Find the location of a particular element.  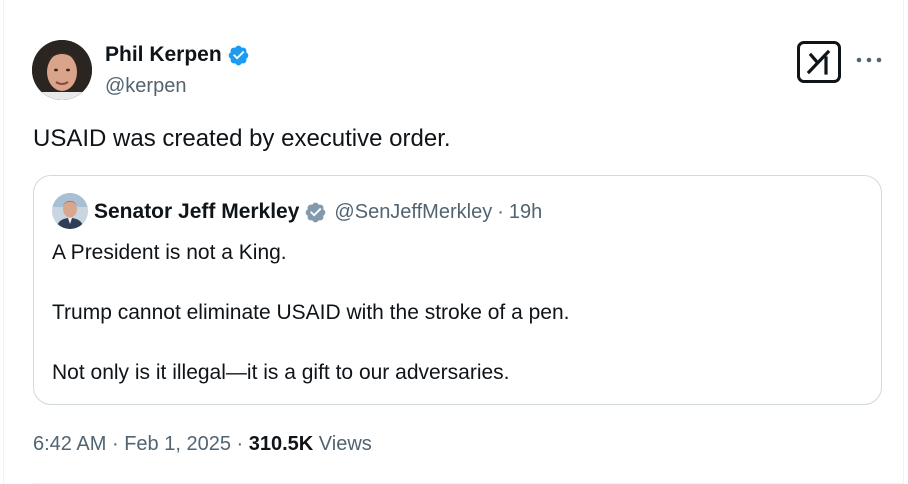

views-label: Views is located at coordinates (345, 444).